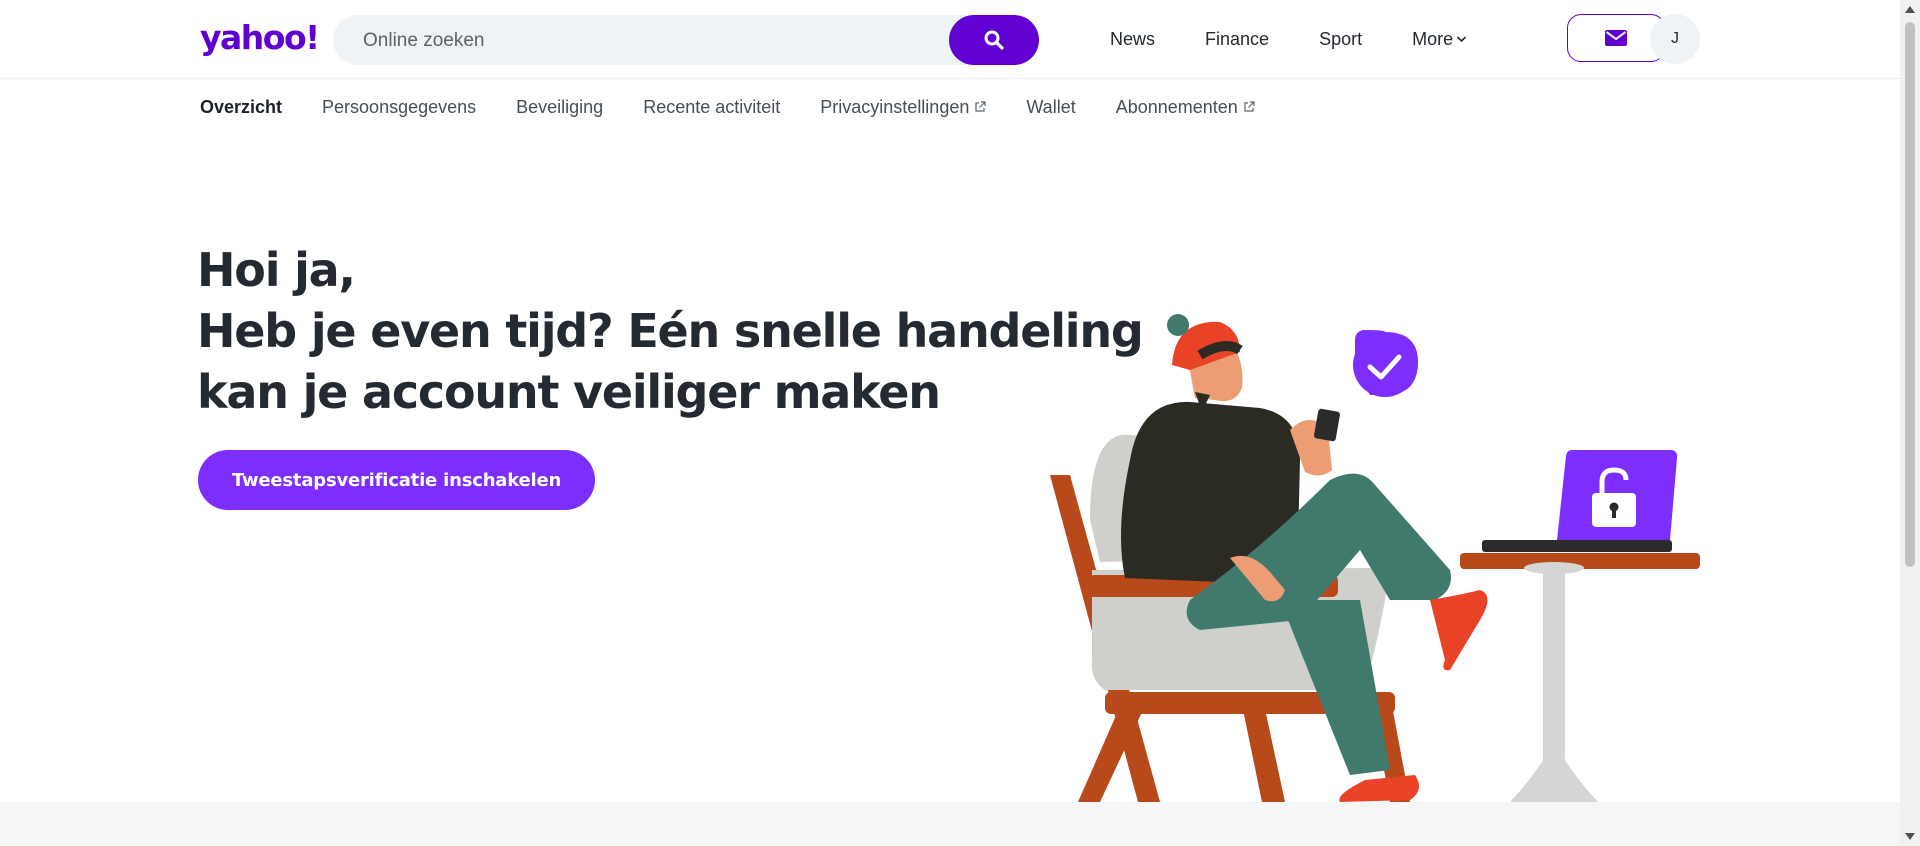  I want to click on top-header: yahoo! News Finance Sport More J, so click(950, 39).